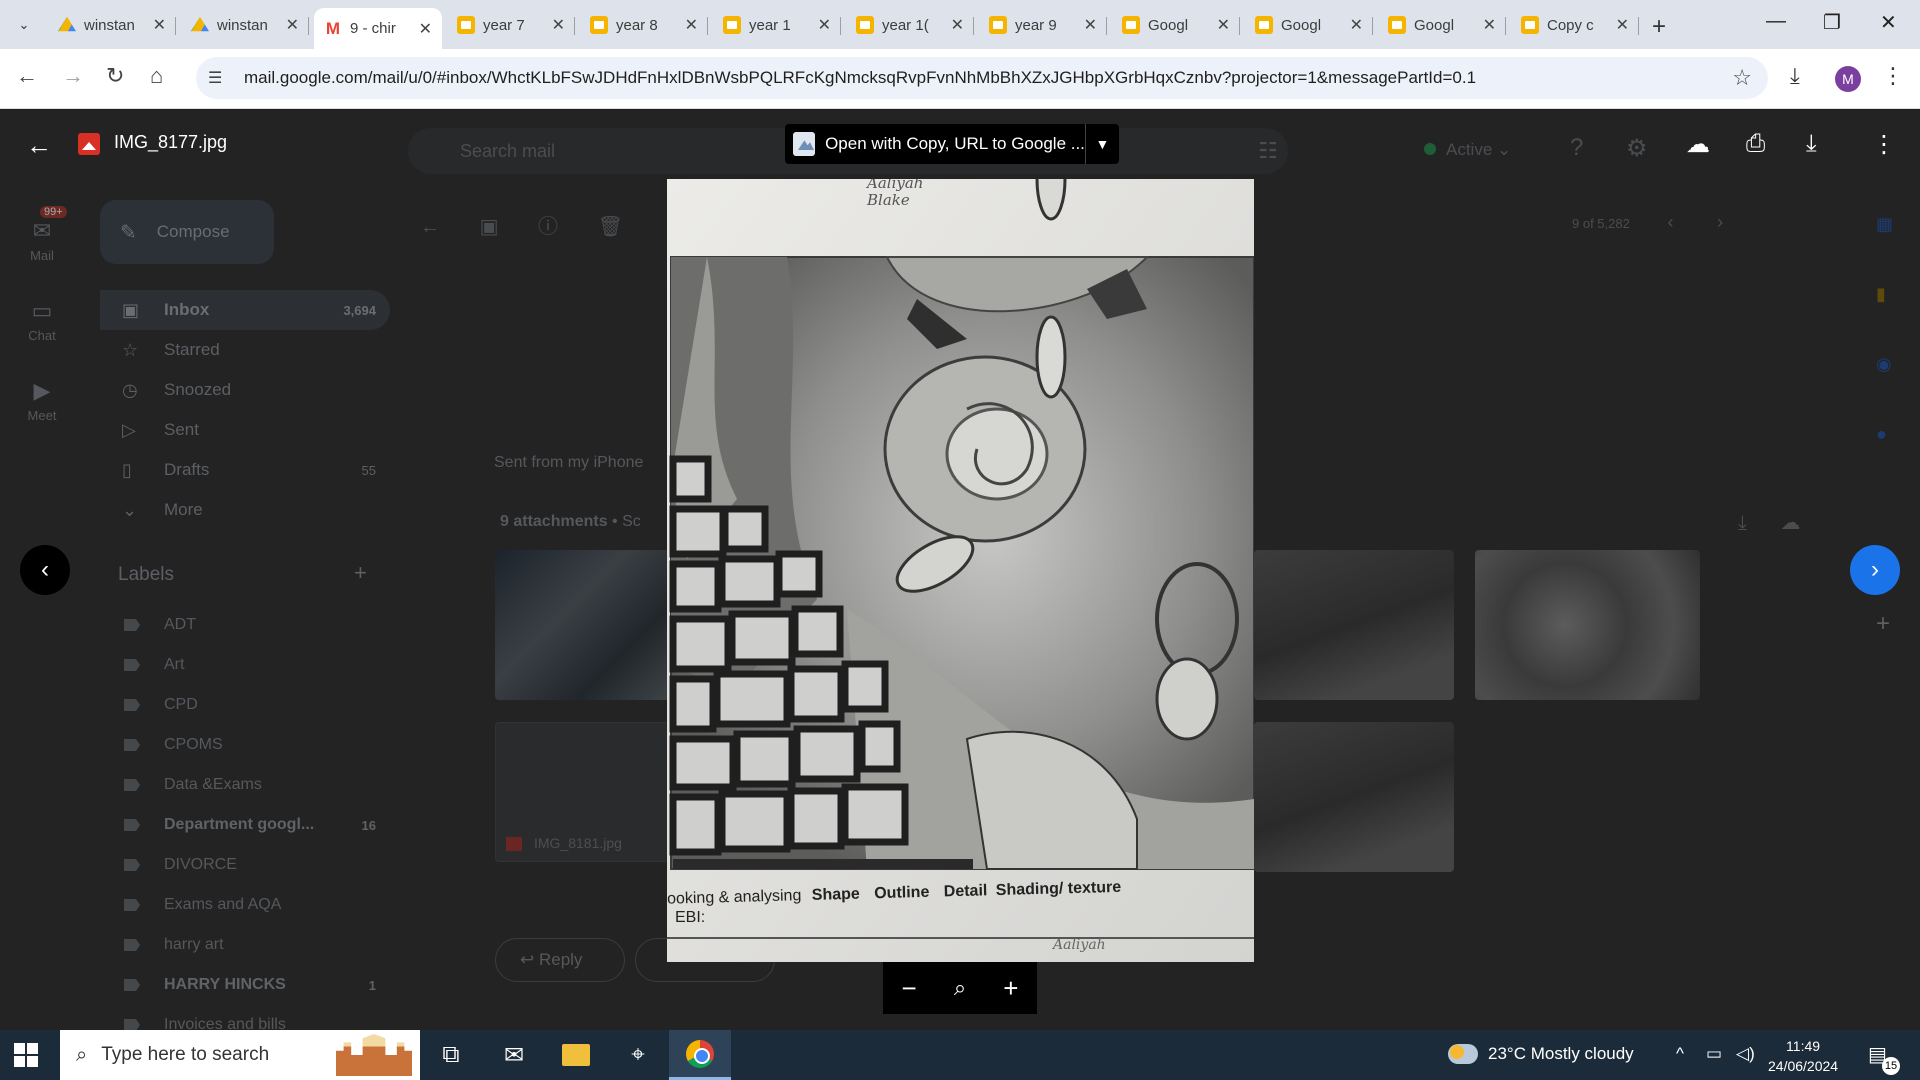 The image size is (1920, 1080). Describe the element at coordinates (1776, 21) in the screenshot. I see `minimize-icon: —` at that location.